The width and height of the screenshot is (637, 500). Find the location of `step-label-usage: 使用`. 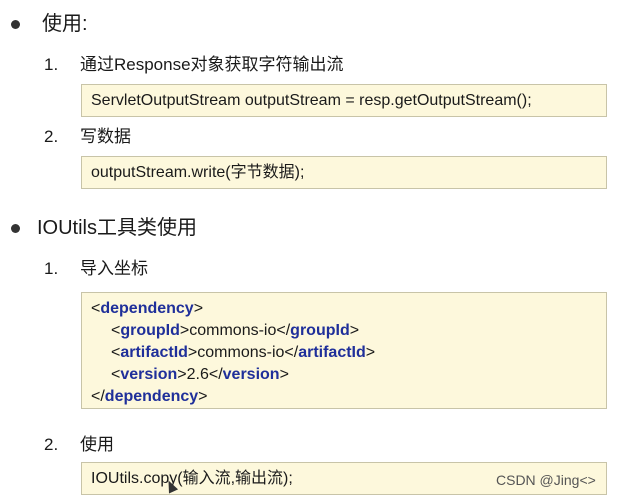

step-label-usage: 使用 is located at coordinates (97, 444).